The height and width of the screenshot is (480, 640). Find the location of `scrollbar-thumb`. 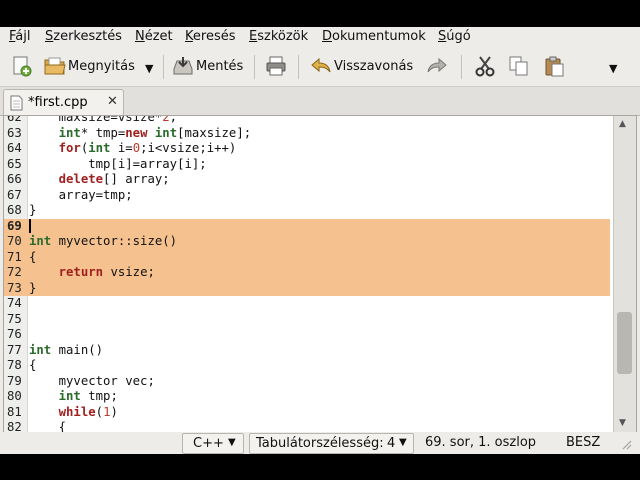

scrollbar-thumb is located at coordinates (624, 343).